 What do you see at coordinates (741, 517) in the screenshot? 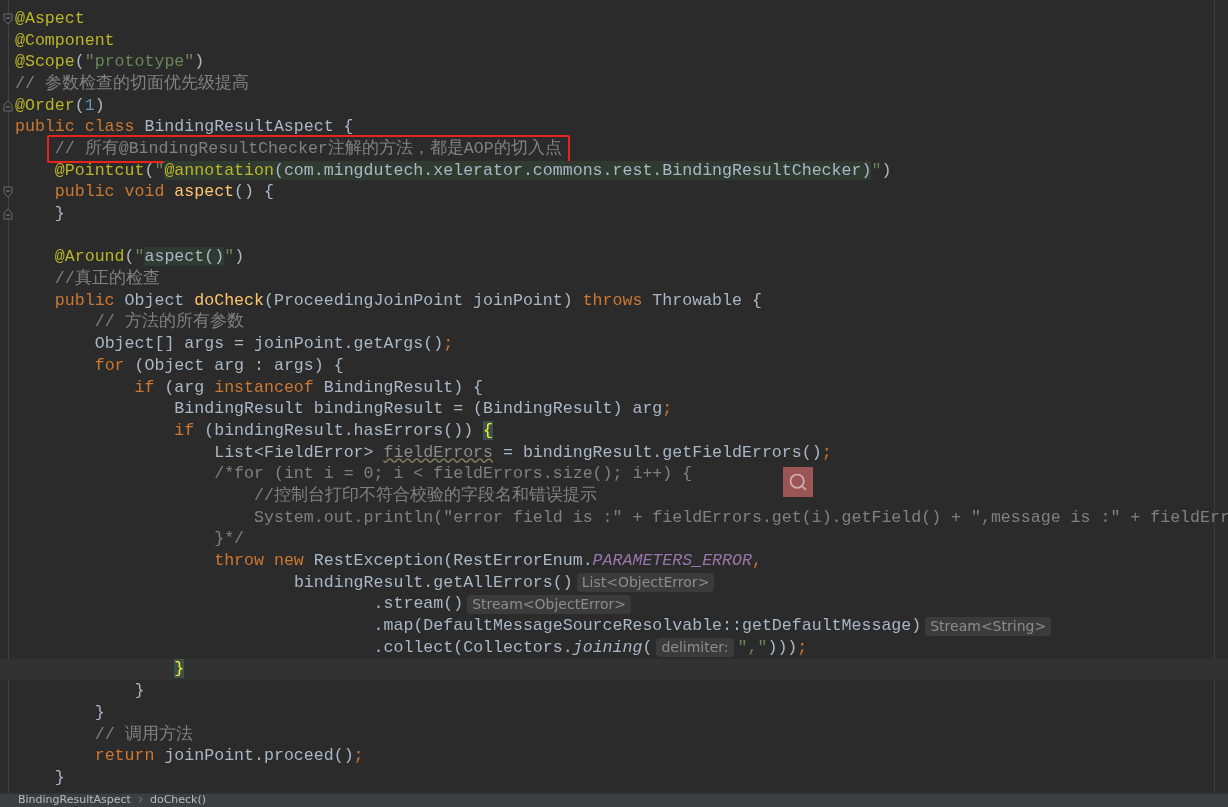
I see `code-comment: System.out.println("error field is :" + fieldErrors.get(i).getField() + ",message is :" + fieldErr` at bounding box center [741, 517].